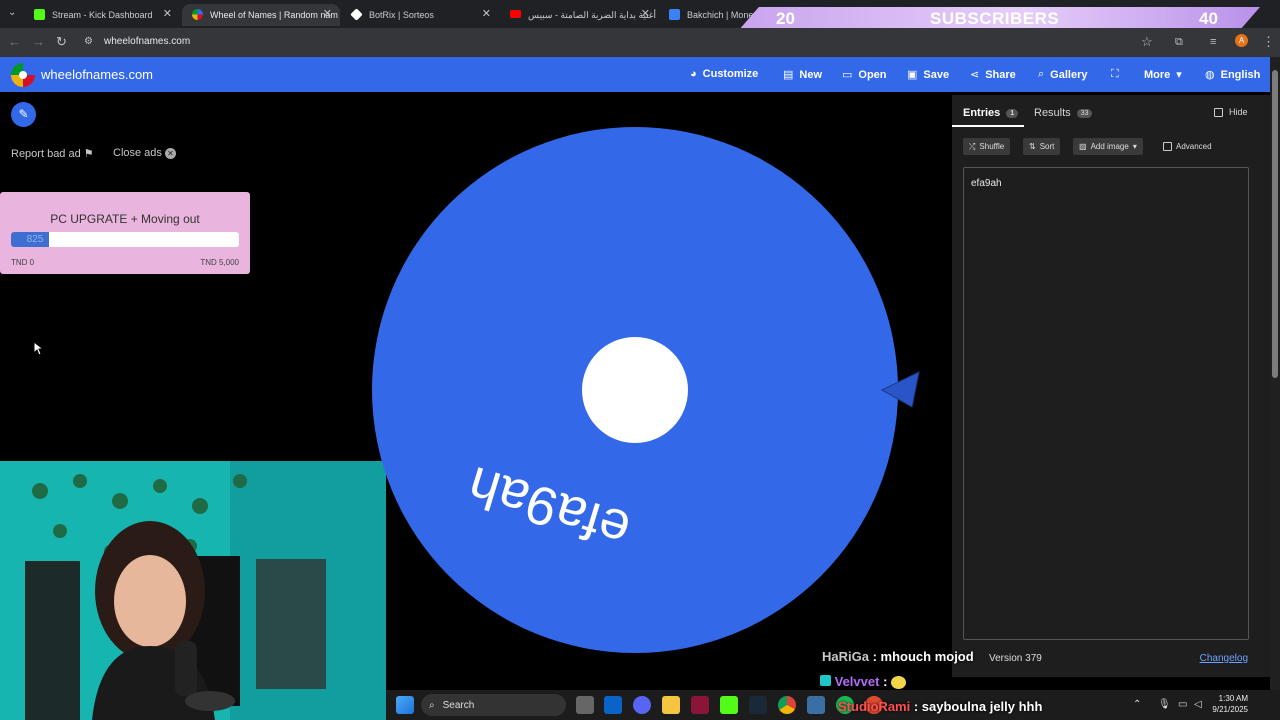  What do you see at coordinates (982, 113) in the screenshot?
I see `entries-tab-label: Entries` at bounding box center [982, 113].